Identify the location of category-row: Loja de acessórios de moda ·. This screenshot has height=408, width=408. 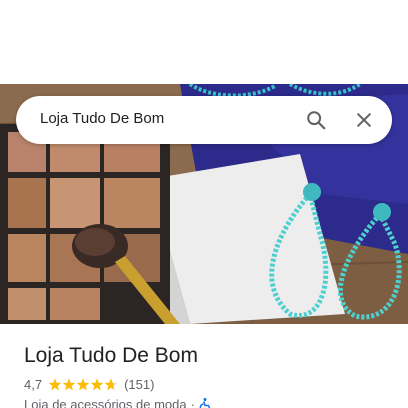
(117, 402).